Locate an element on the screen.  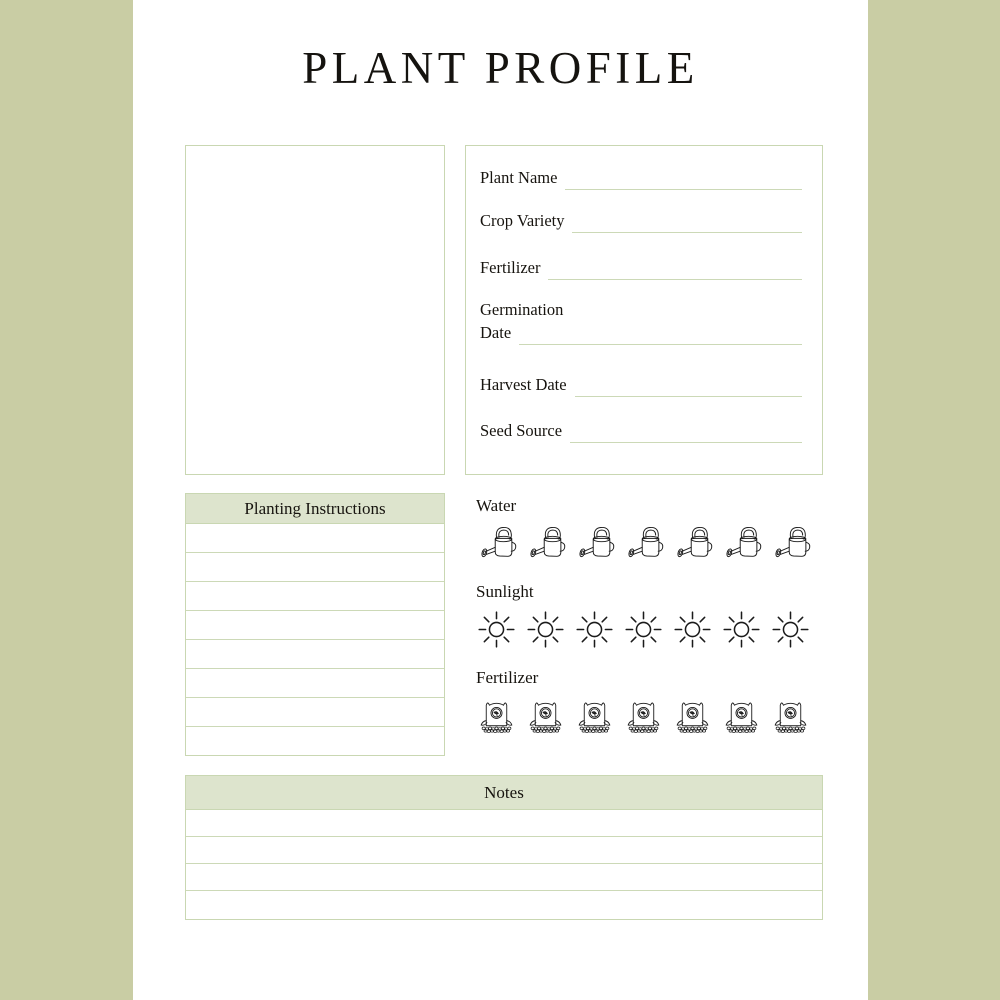
rating-group-water: Water is located at coordinates (656, 529).